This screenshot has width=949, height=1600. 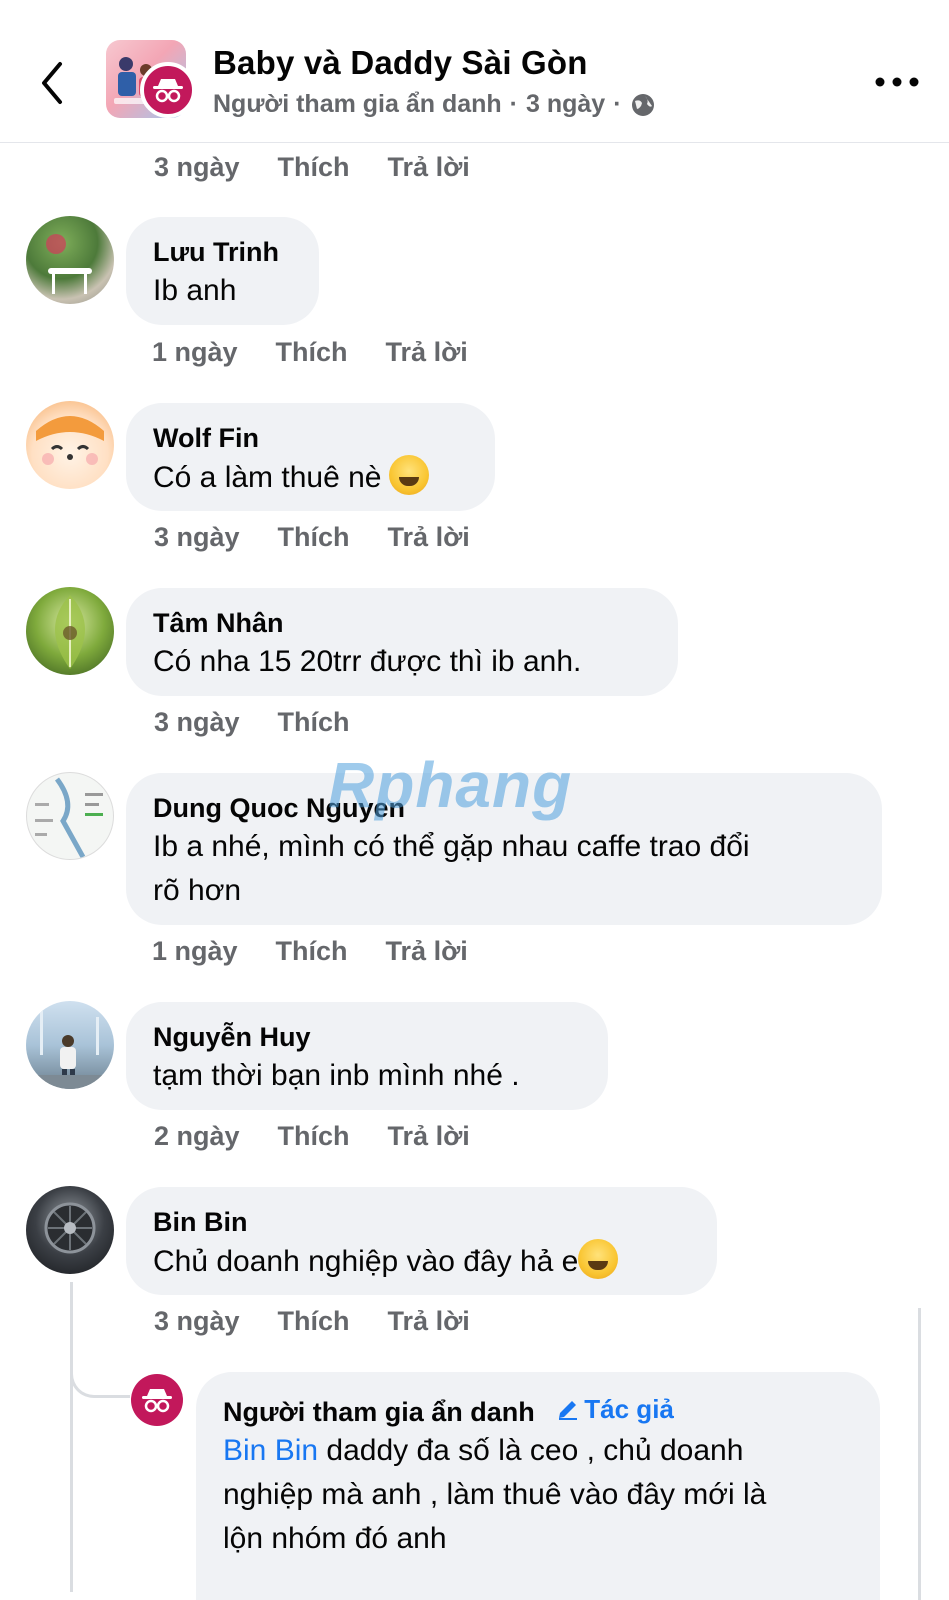 I want to click on comment-author: Bin Bin, so click(x=422, y=1222).